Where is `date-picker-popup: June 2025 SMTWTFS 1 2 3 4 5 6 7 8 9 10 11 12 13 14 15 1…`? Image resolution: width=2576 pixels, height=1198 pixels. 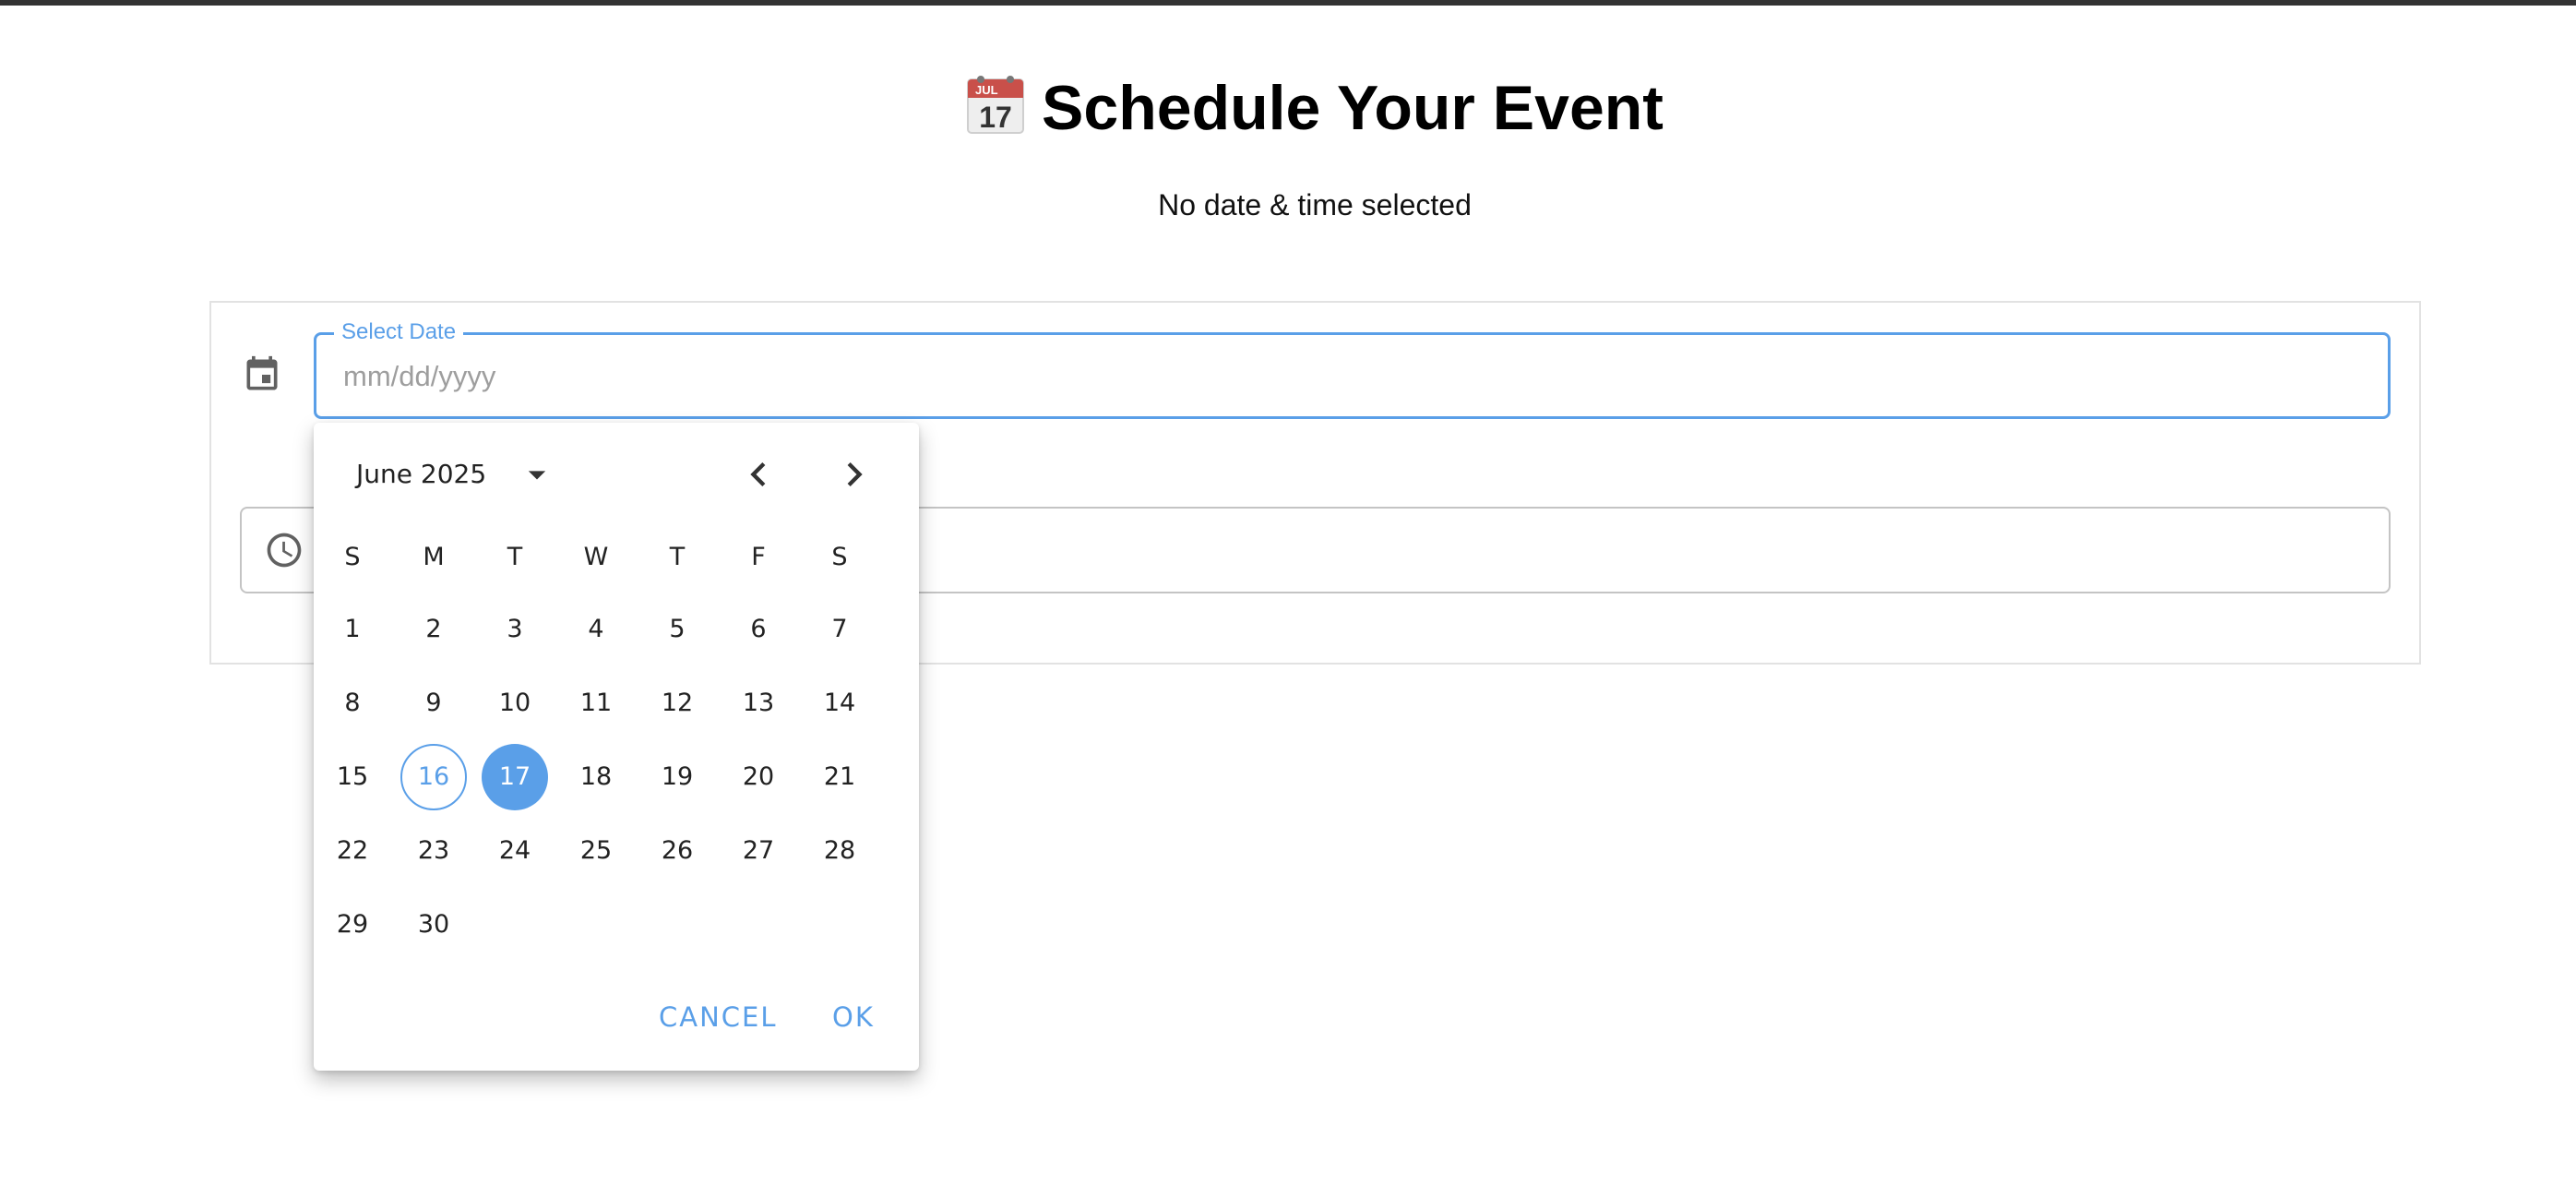 date-picker-popup: June 2025 SMTWTFS 1 2 3 4 5 6 7 8 9 10 11 12 13 14 15 1… is located at coordinates (616, 747).